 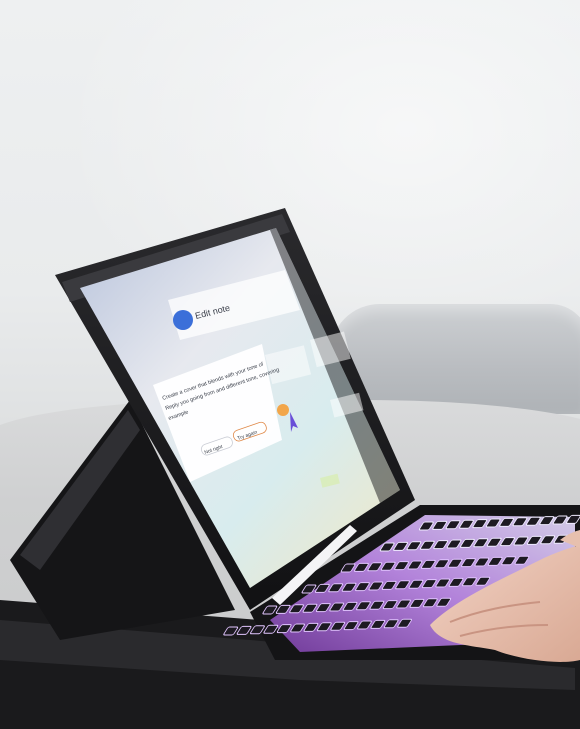 I want to click on app-logo-icon, so click(x=183, y=320).